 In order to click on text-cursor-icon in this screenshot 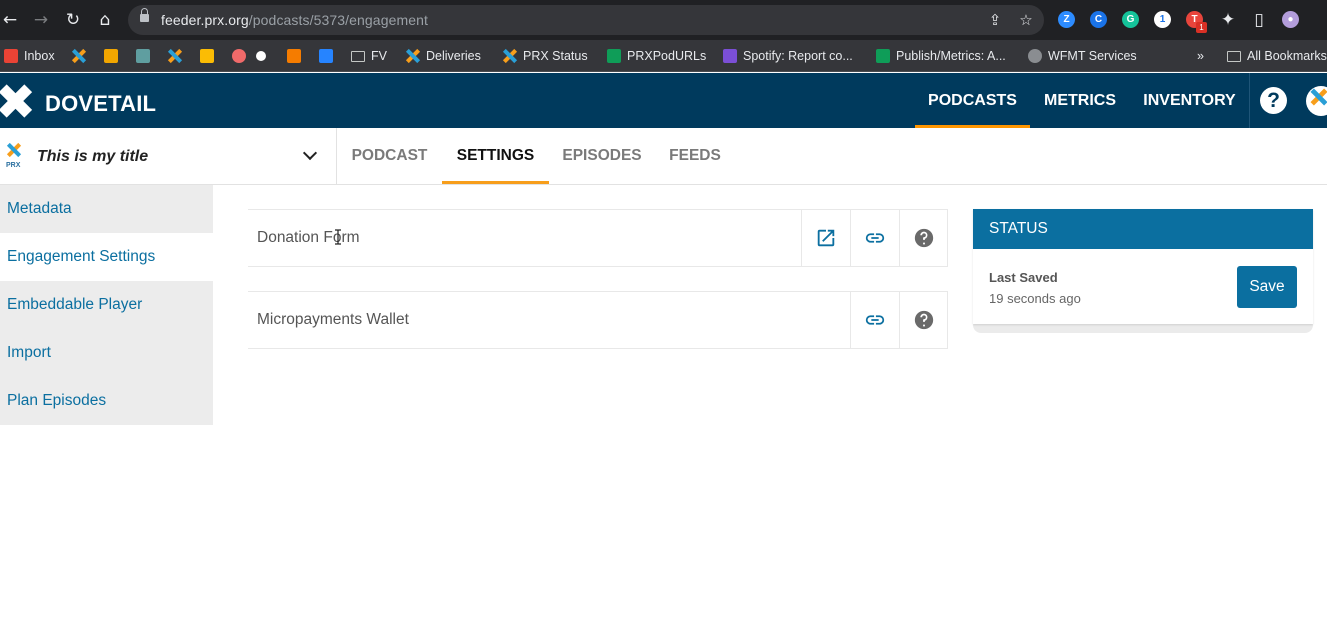, I will do `click(338, 237)`.